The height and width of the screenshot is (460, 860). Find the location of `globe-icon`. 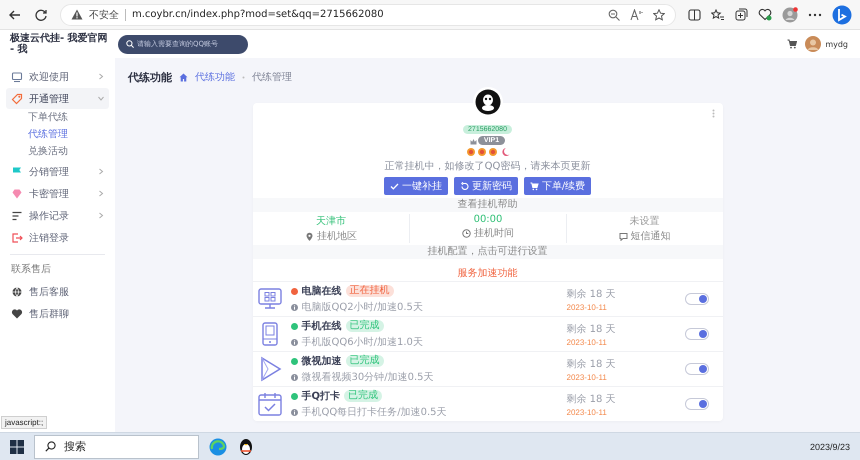

globe-icon is located at coordinates (17, 292).